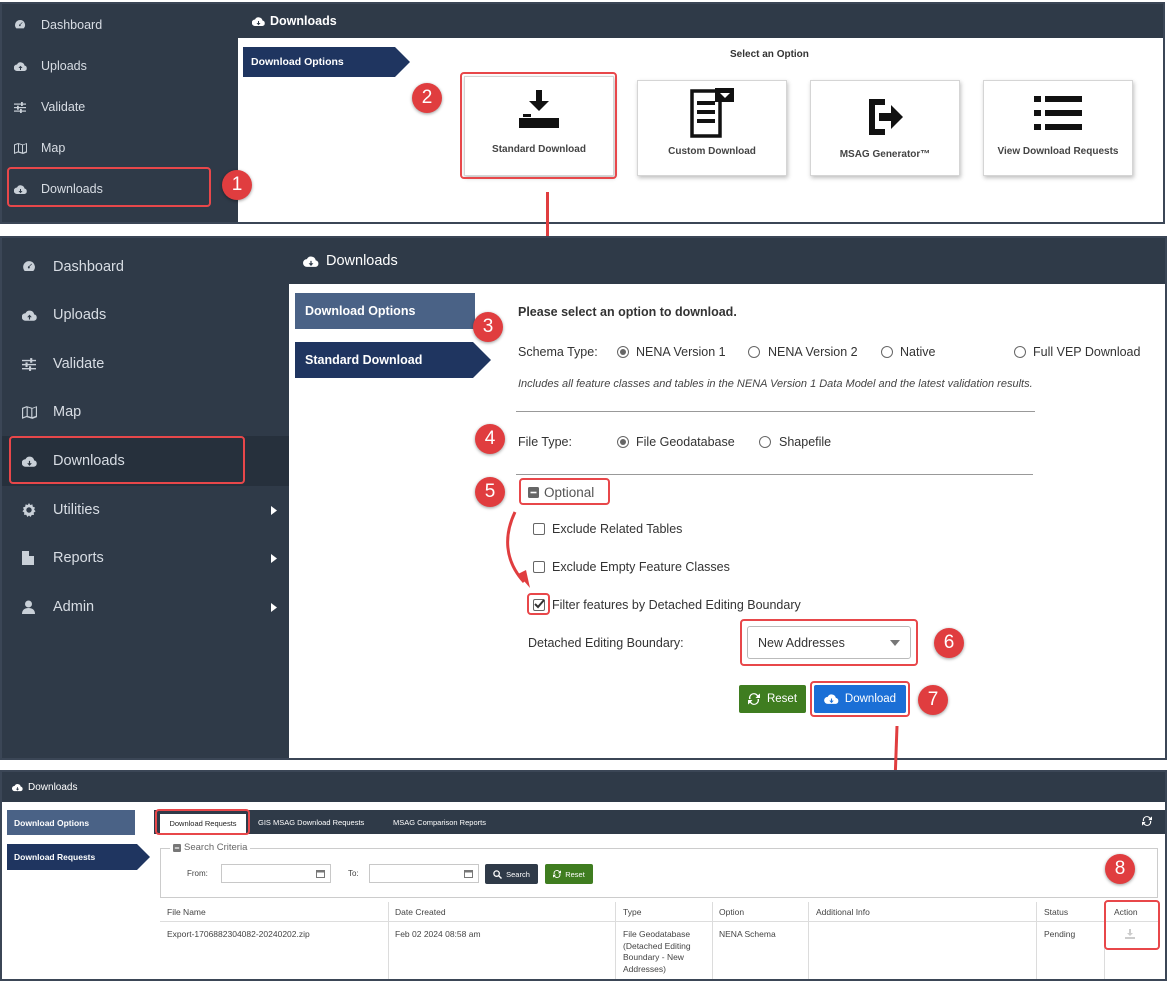  Describe the element at coordinates (420, 912) in the screenshot. I see `column-header-date-created: Date Created` at that location.